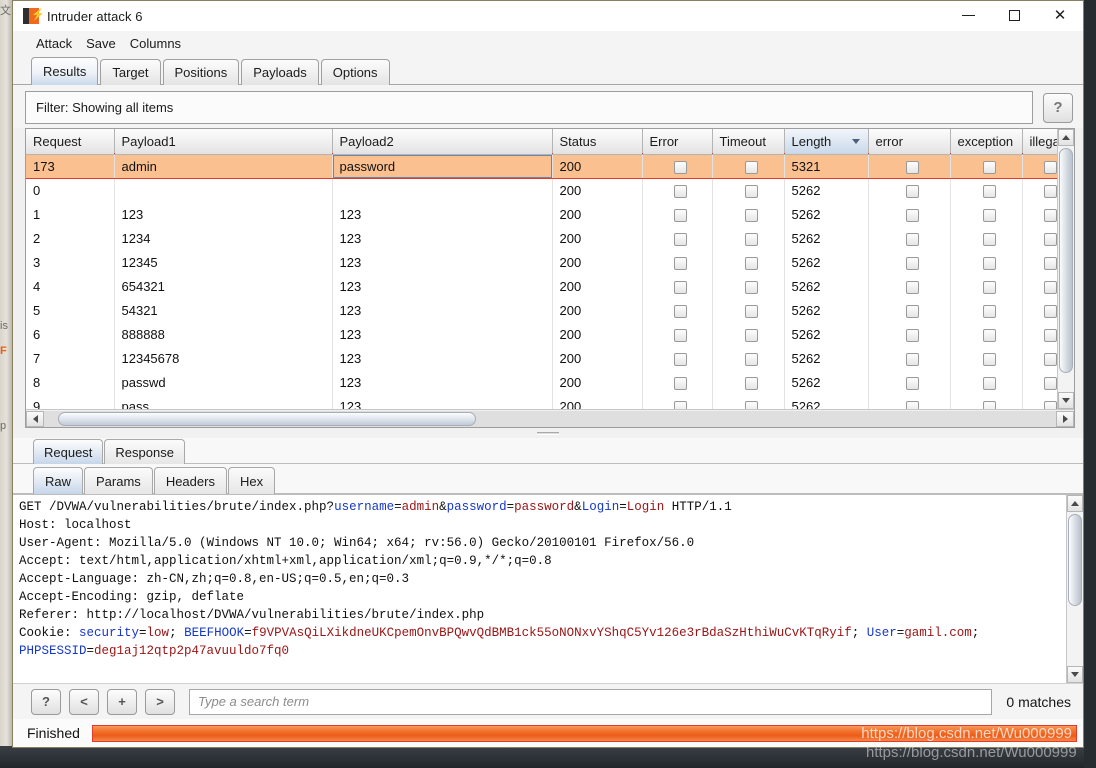  I want to click on maximize-button, so click(1014, 15).